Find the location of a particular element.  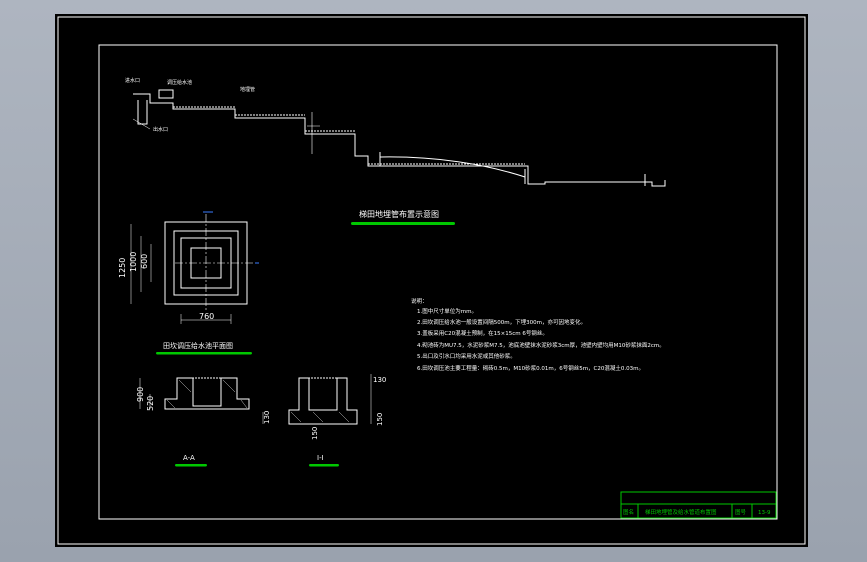

plan-title: 田坎调压给水池平面图 is located at coordinates (198, 345).